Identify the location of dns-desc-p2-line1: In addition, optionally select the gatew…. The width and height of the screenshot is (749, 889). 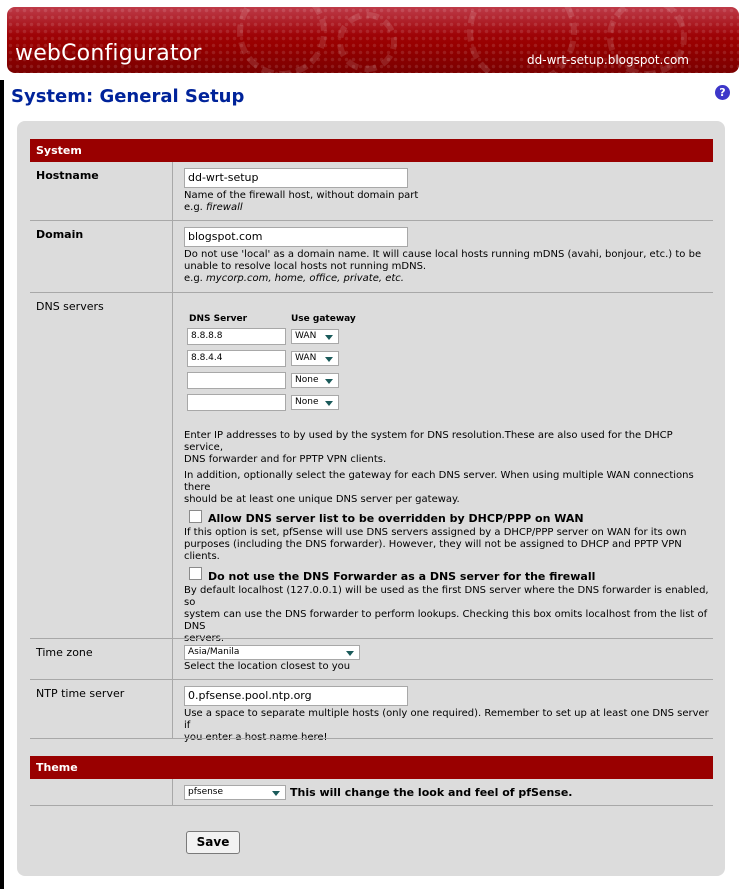
(439, 481).